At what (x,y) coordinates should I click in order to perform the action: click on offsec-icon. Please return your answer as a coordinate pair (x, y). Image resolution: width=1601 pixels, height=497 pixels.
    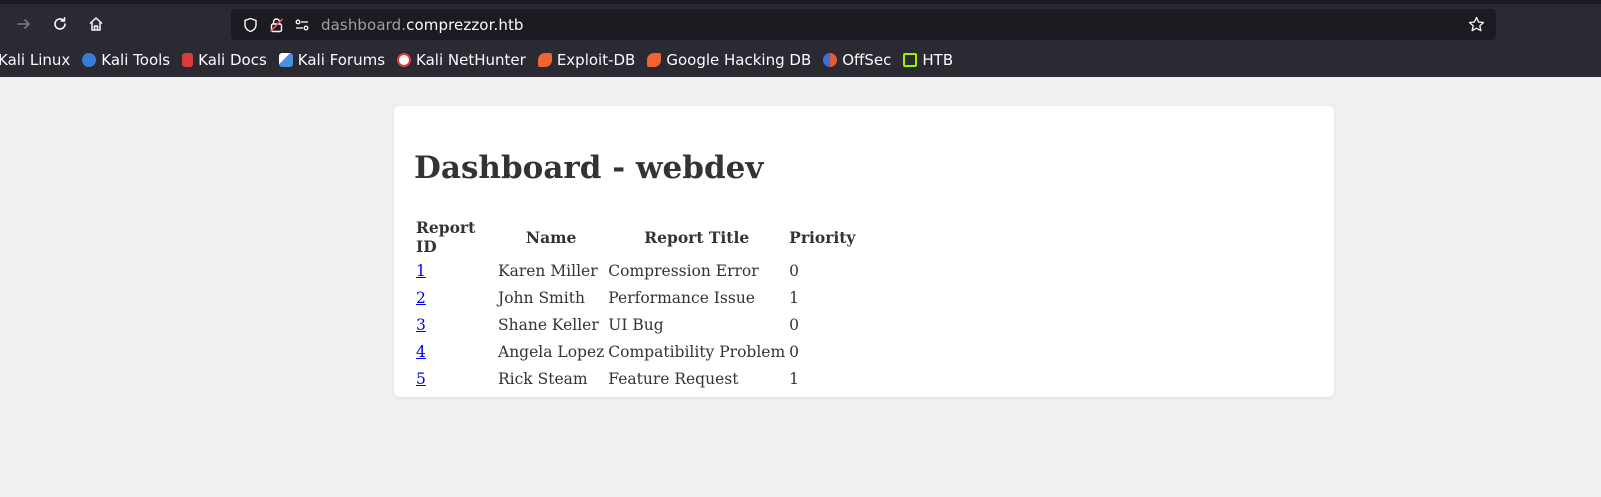
    Looking at the image, I should click on (830, 60).